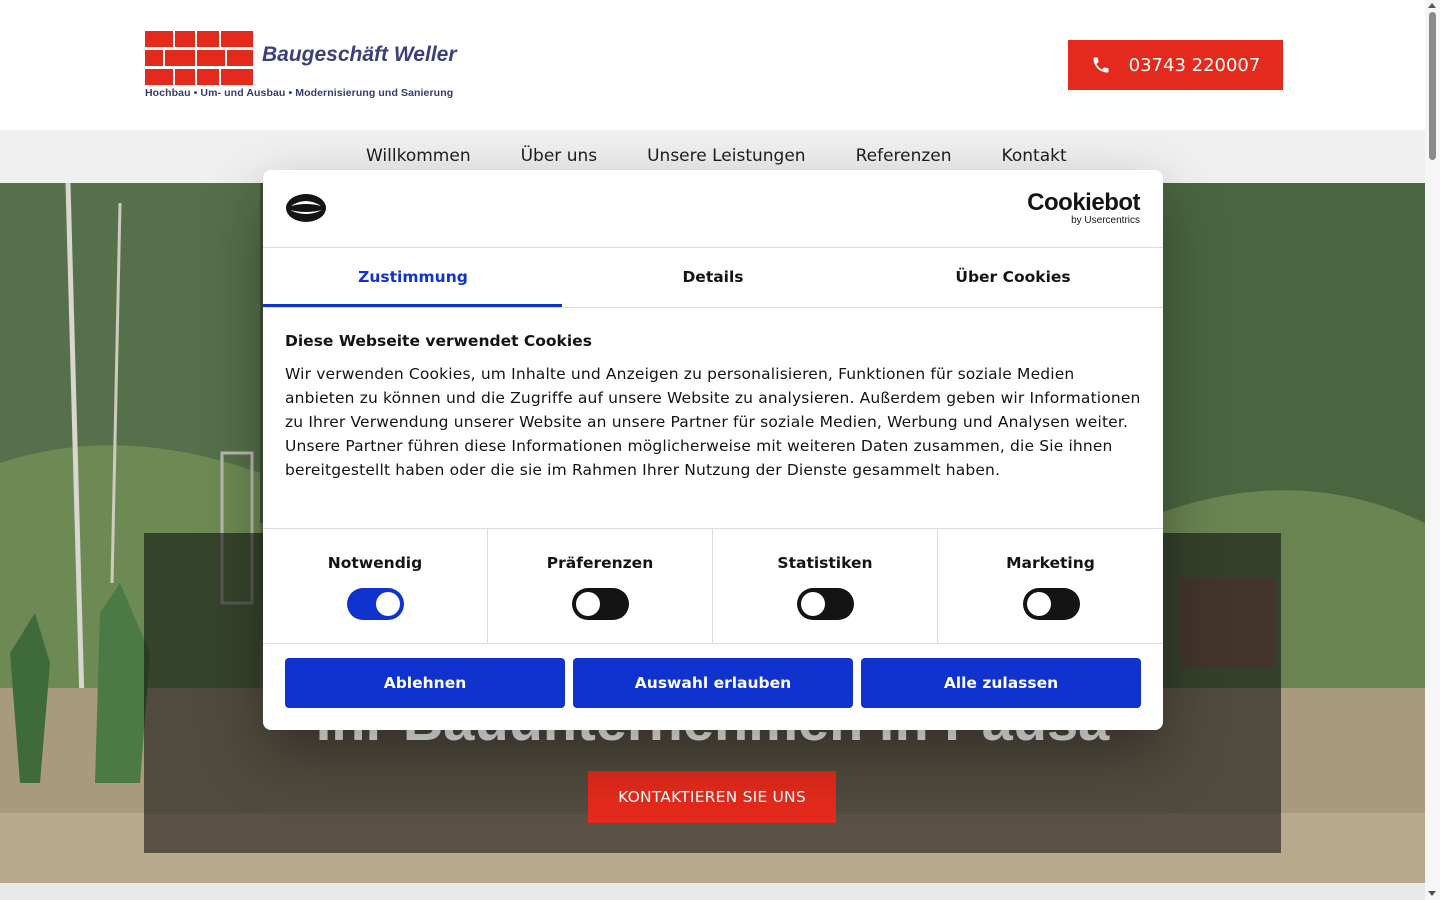 This screenshot has height=900, width=1440. What do you see at coordinates (359, 54) in the screenshot?
I see `logo-company-name: Baugeschäft Weller` at bounding box center [359, 54].